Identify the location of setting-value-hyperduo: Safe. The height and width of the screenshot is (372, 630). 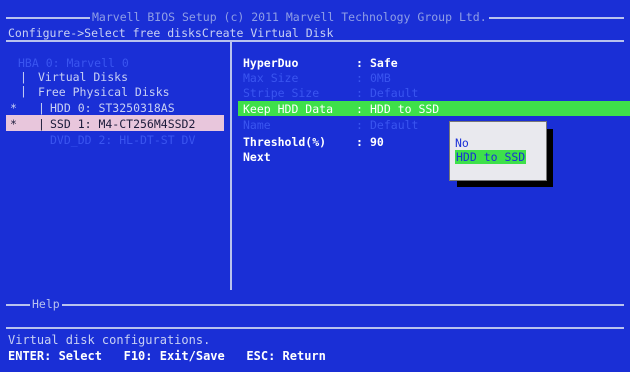
(384, 63).